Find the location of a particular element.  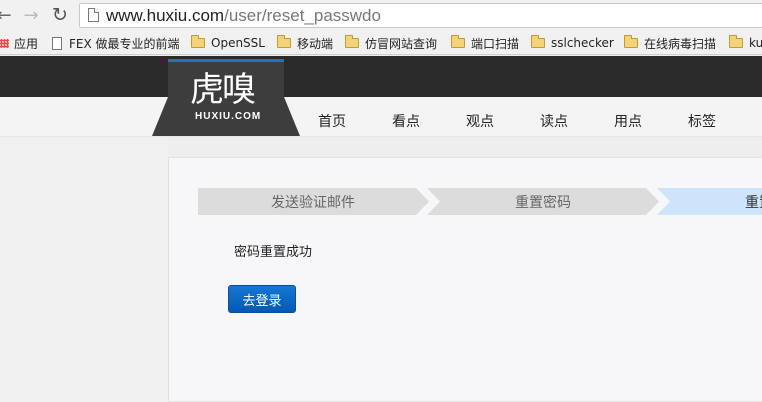

go-login-button: 去登录 is located at coordinates (262, 299).